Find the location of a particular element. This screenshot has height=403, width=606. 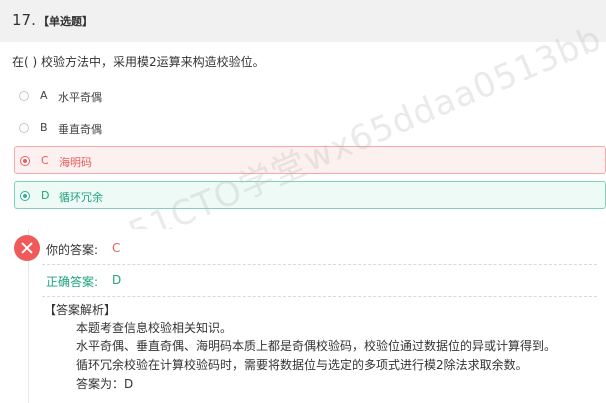

correct-answer-value: D is located at coordinates (117, 280).